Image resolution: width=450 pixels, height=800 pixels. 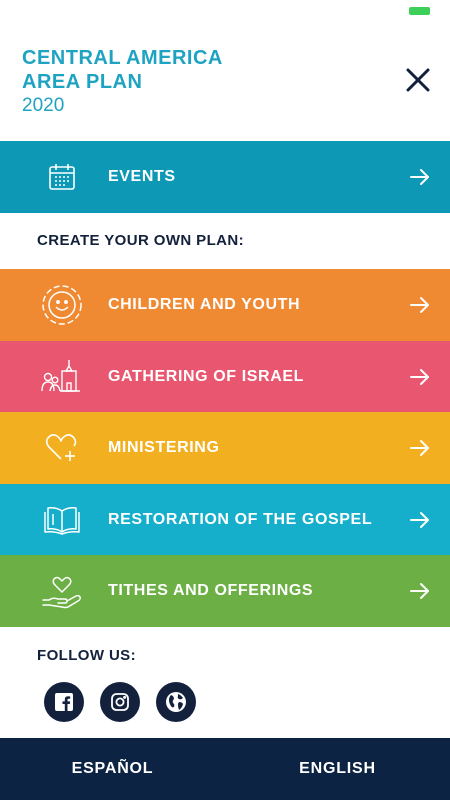 I want to click on globe-icon, so click(x=176, y=702).